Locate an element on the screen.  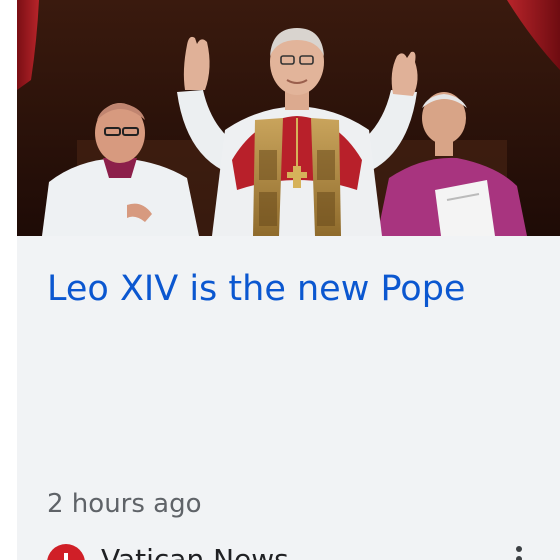
headline-link: Leo XIV is the new Pope is located at coordinates (256, 289).